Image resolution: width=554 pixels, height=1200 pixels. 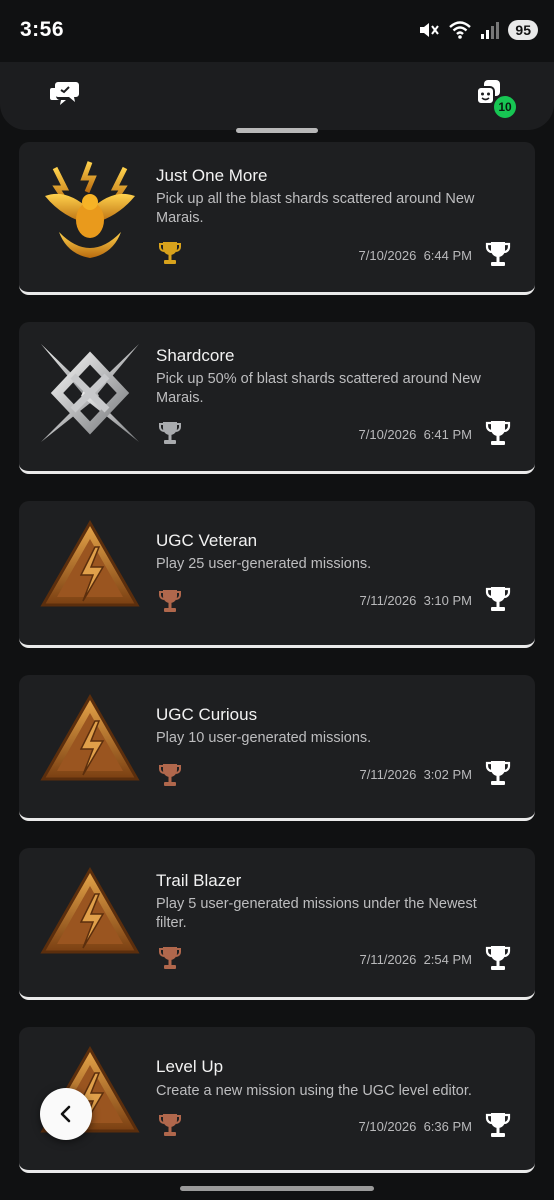 I want to click on mute-icon, so click(x=430, y=30).